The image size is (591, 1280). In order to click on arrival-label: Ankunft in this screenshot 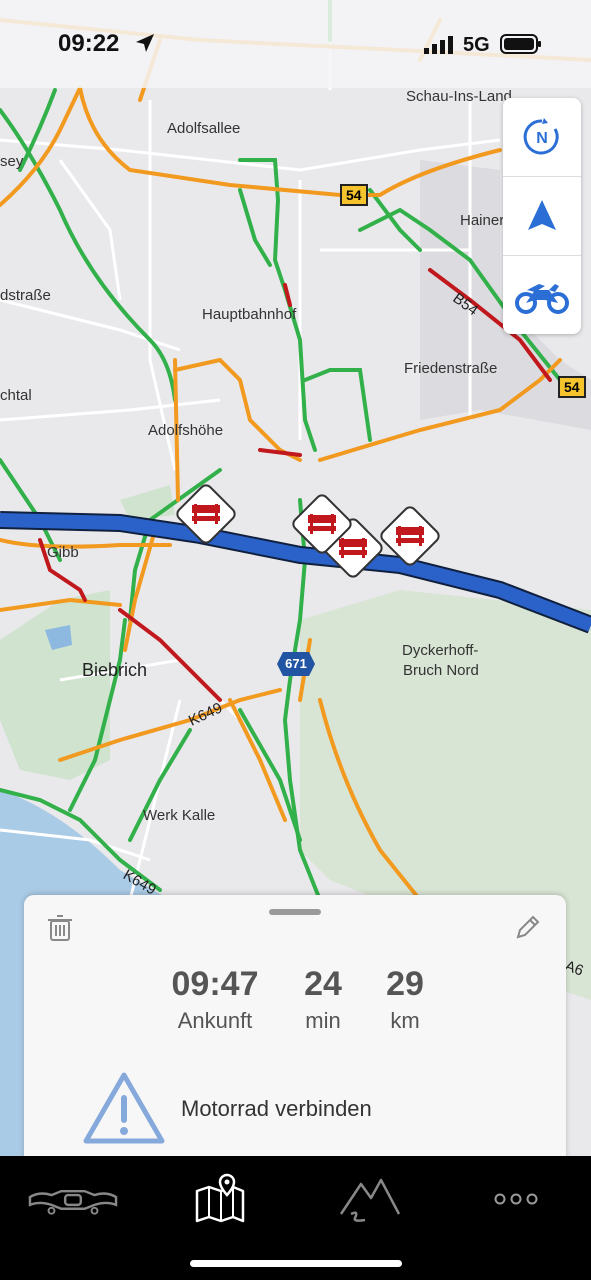, I will do `click(215, 1020)`.